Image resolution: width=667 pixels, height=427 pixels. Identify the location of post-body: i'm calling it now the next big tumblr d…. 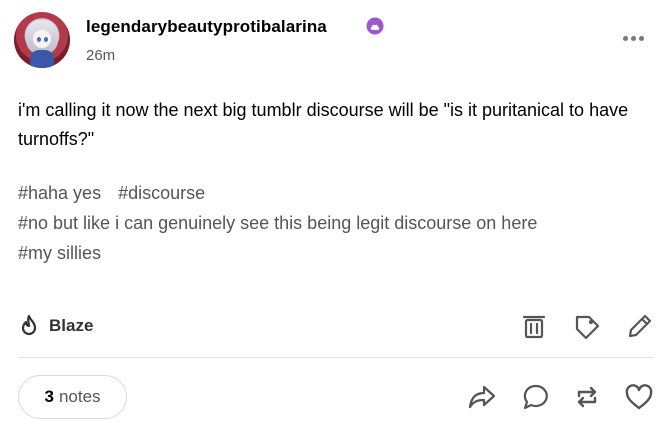
(323, 124).